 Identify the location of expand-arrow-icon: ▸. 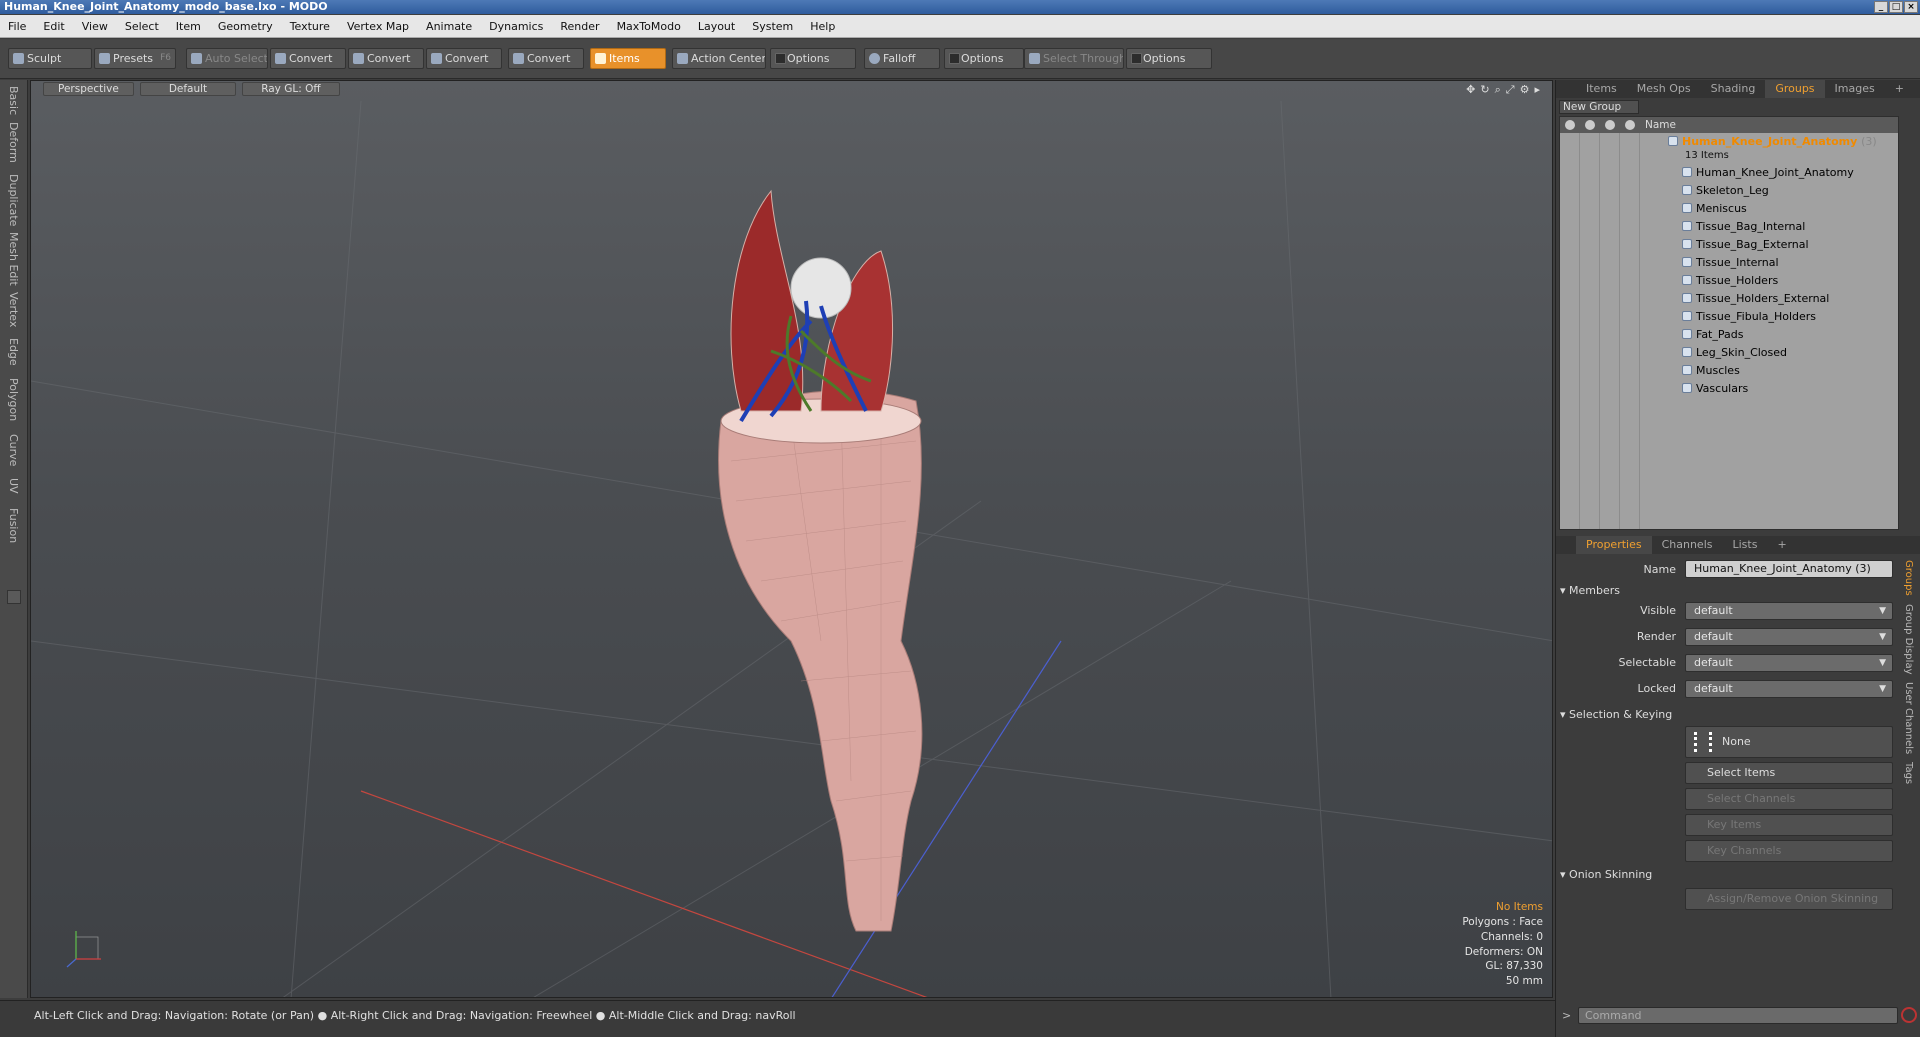
(1537, 90).